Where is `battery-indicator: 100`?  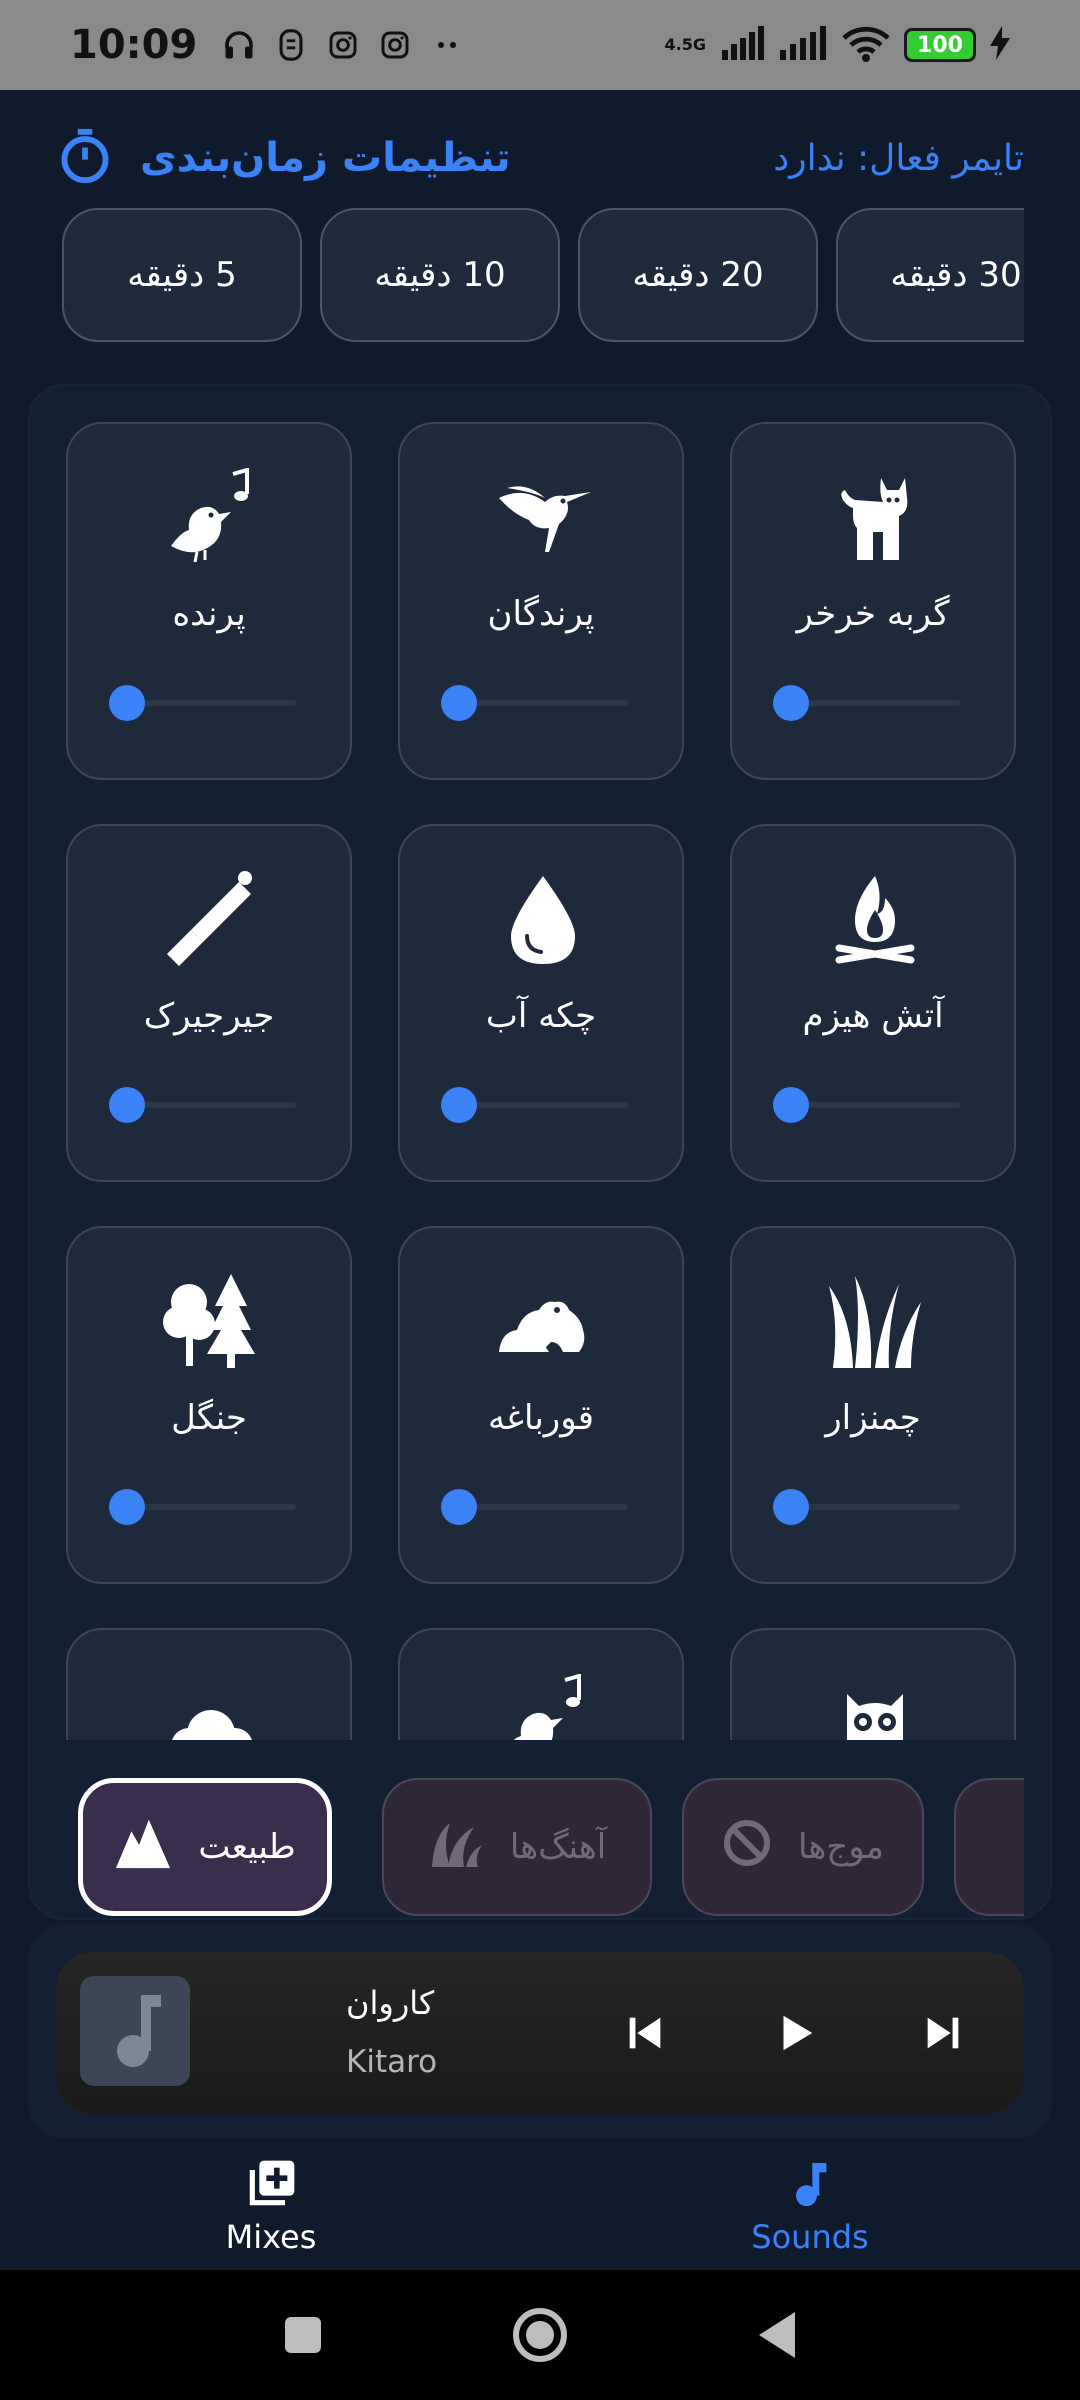 battery-indicator: 100 is located at coordinates (940, 45).